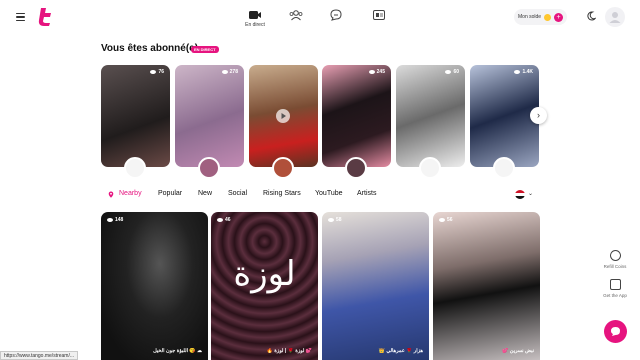 Image resolution: width=640 pixels, height=360 pixels. I want to click on chevron-down-icon: ⌄, so click(530, 193).